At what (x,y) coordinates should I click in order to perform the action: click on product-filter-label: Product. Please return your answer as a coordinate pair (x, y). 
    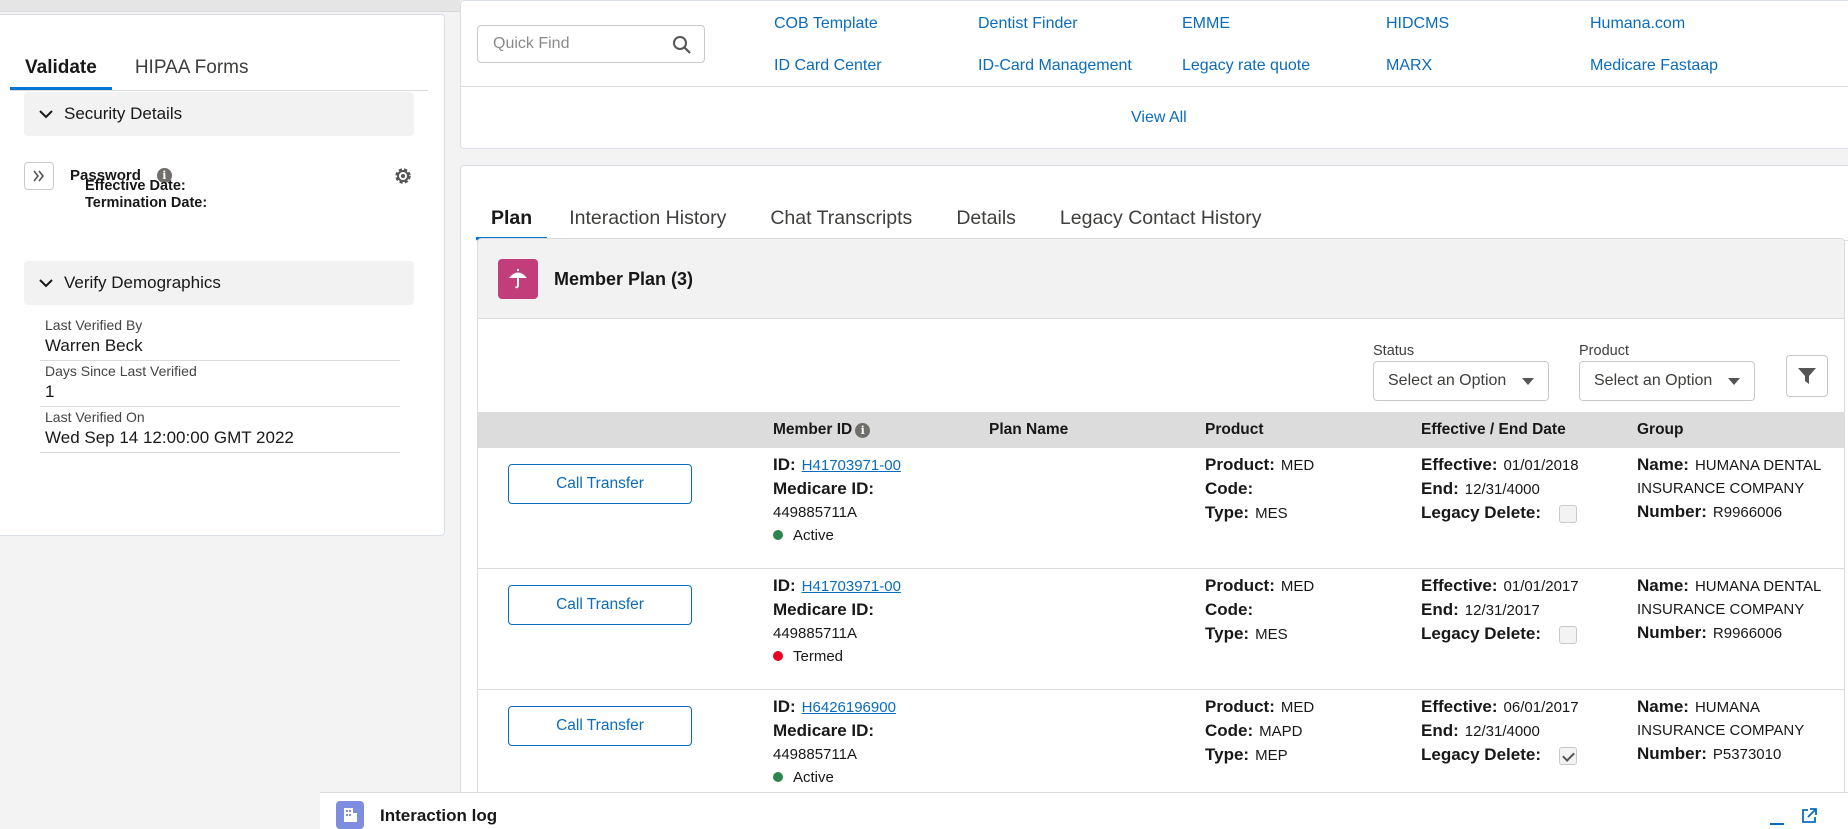
    Looking at the image, I should click on (1604, 351).